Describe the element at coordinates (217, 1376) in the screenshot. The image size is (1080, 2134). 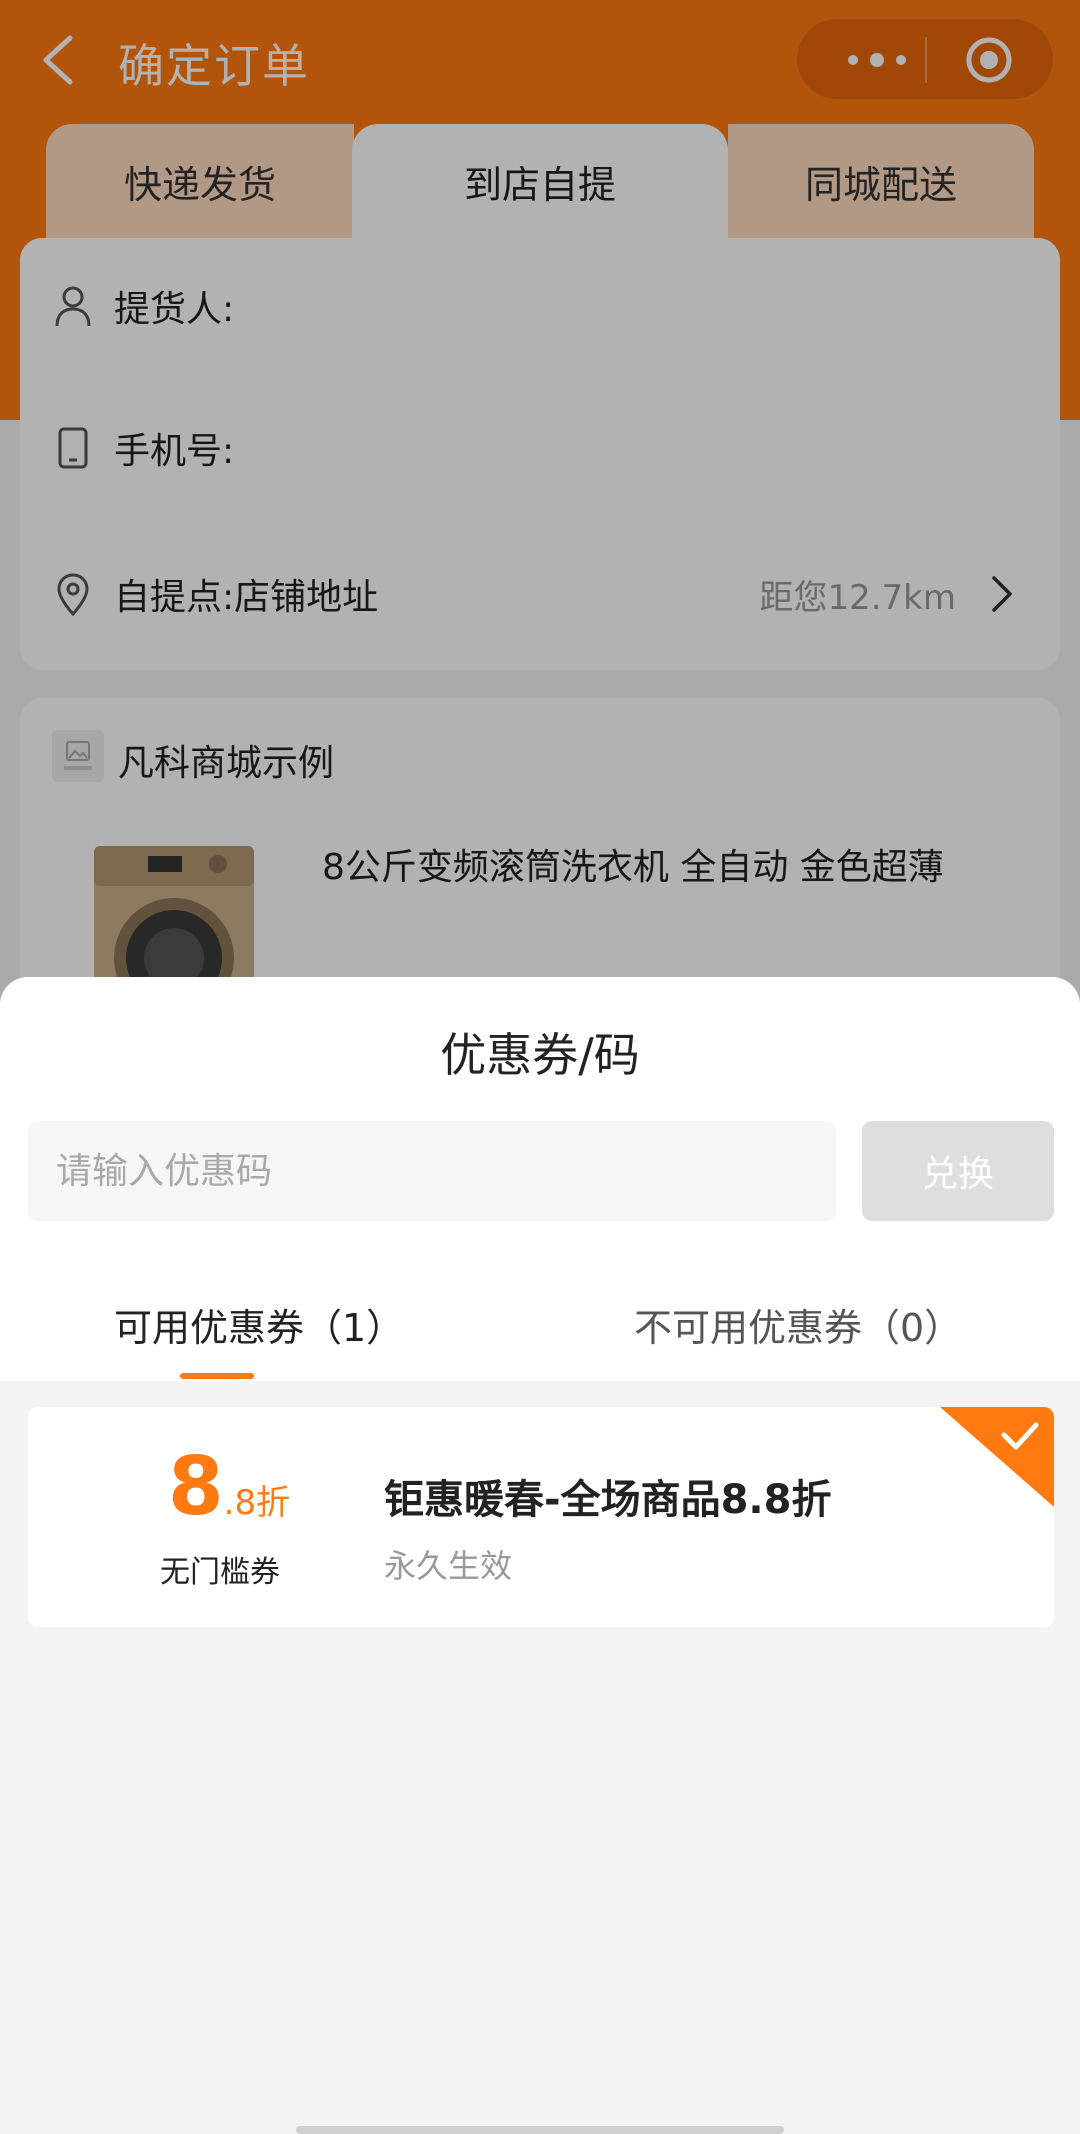
I see `active-tab-indicator` at that location.